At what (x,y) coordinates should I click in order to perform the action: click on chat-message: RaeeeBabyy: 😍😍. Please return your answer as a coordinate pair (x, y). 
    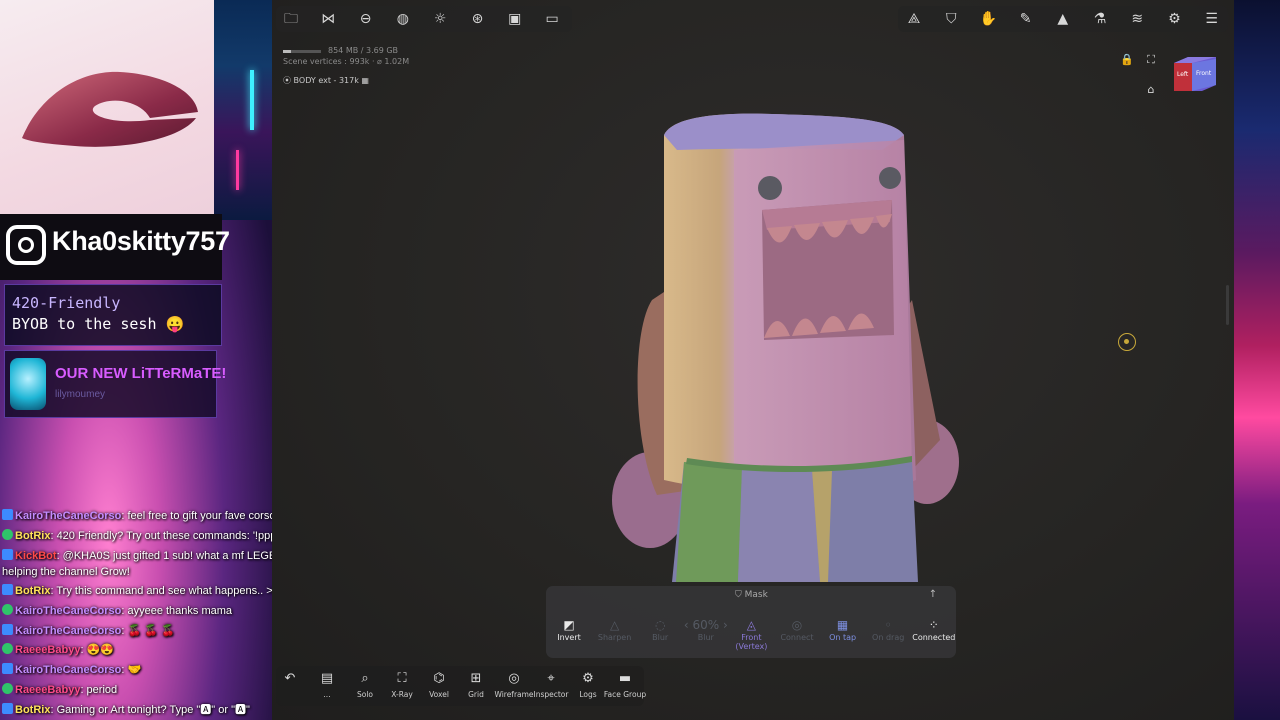
    Looking at the image, I should click on (58, 650).